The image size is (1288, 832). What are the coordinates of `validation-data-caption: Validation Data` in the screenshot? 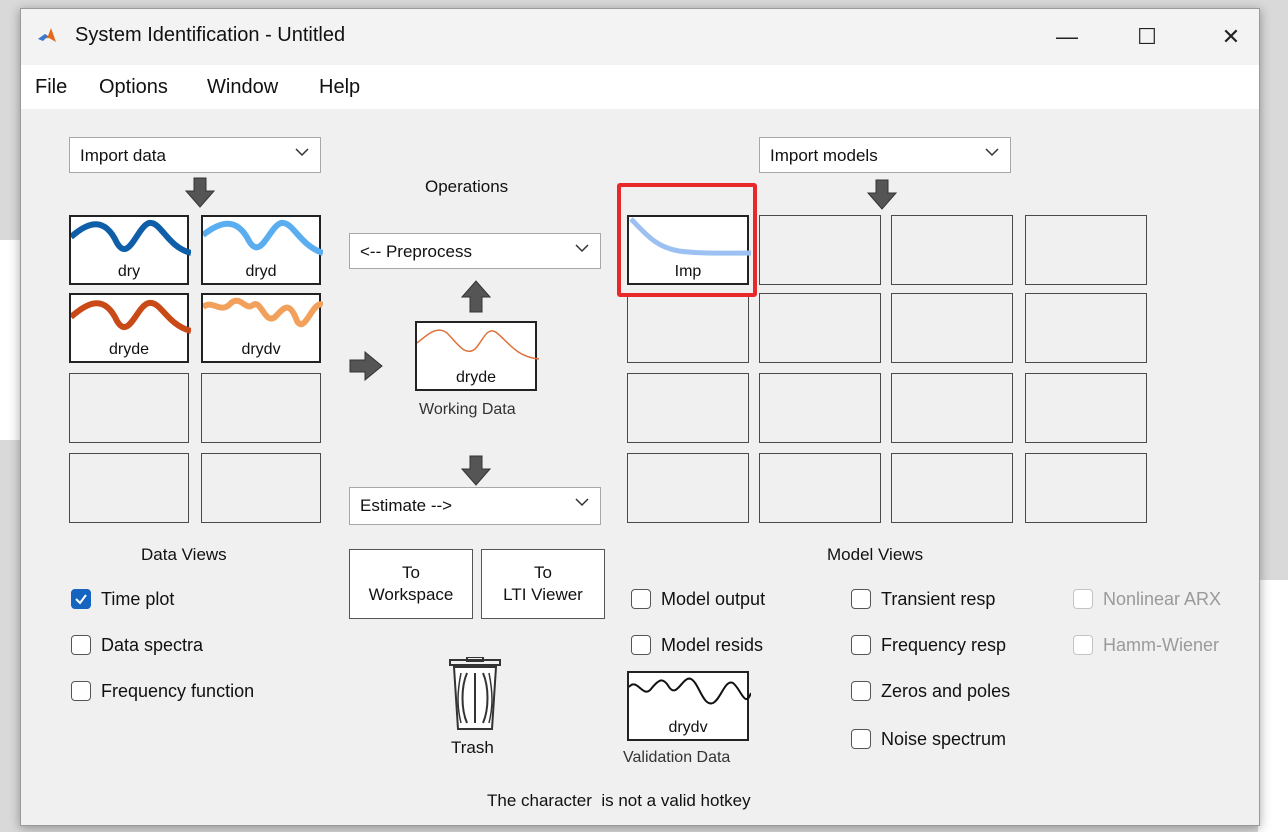 It's located at (677, 757).